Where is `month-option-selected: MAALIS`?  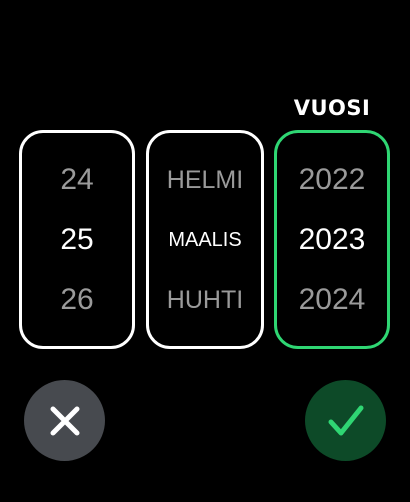 month-option-selected: MAALIS is located at coordinates (205, 240).